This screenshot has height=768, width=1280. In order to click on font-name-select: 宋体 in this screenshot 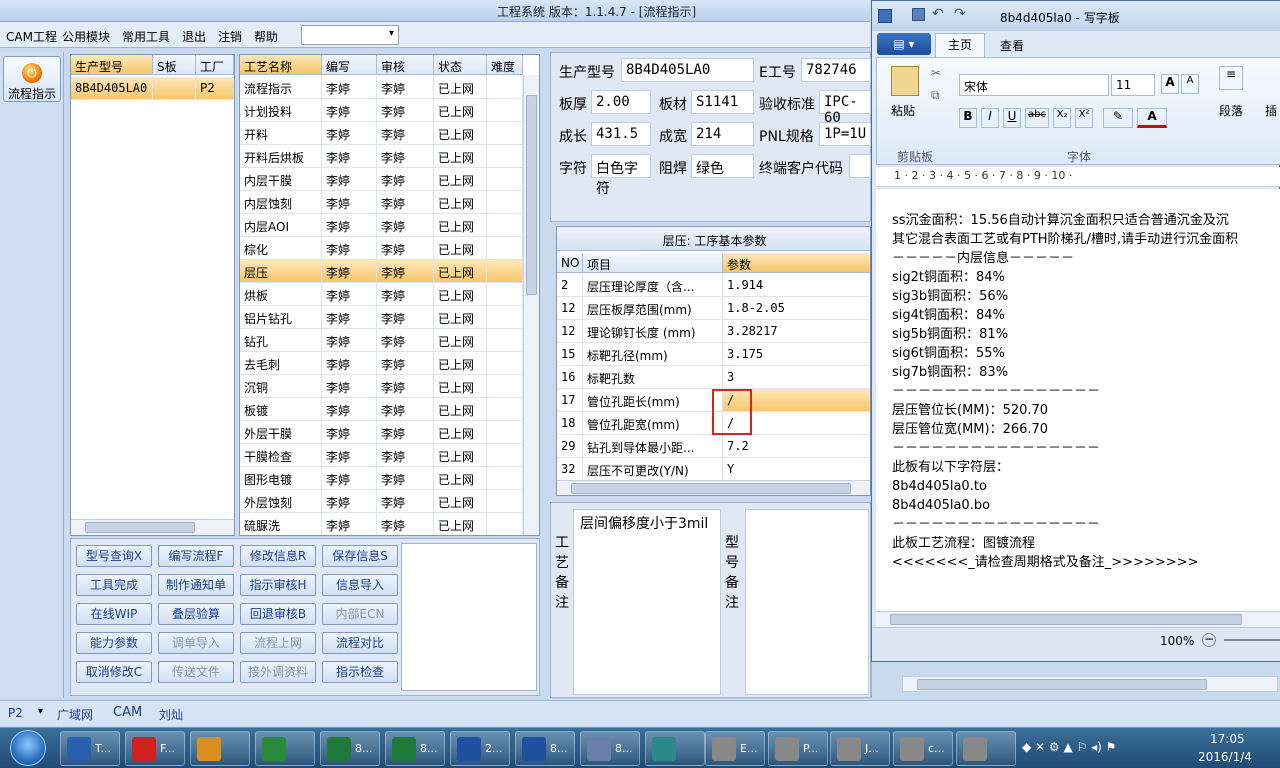, I will do `click(1034, 85)`.